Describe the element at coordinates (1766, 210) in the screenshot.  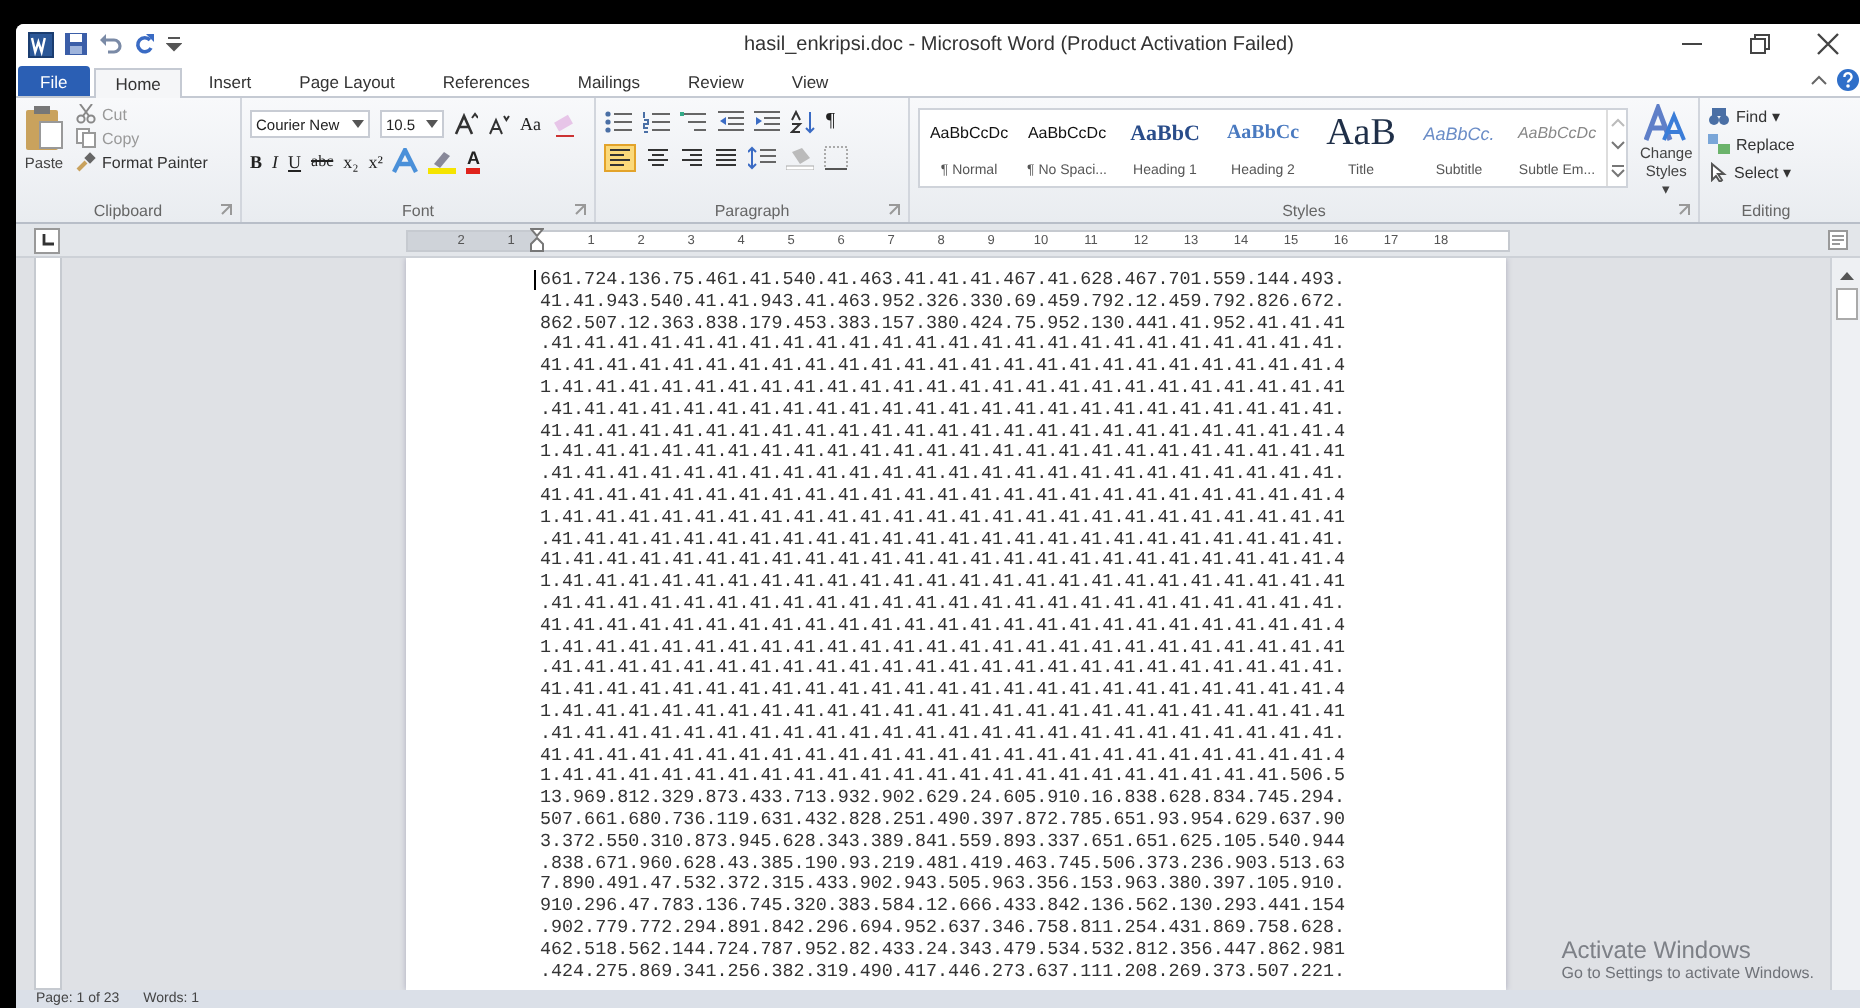
I see `group-label: Editing` at that location.